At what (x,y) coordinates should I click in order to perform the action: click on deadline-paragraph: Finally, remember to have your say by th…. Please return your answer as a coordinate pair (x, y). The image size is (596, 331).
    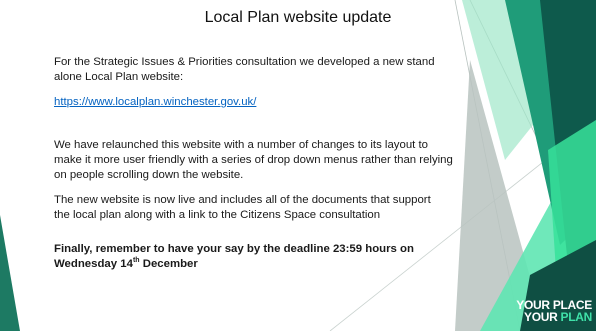
    Looking at the image, I should click on (244, 257).